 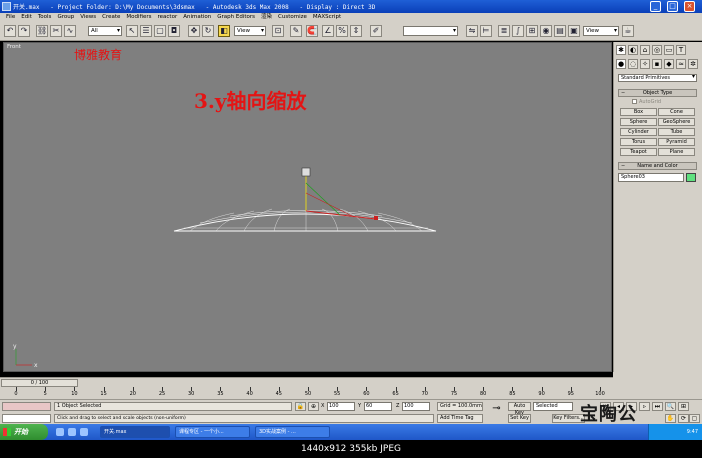 What do you see at coordinates (681, 64) in the screenshot?
I see `space-warps-icon: ≈` at bounding box center [681, 64].